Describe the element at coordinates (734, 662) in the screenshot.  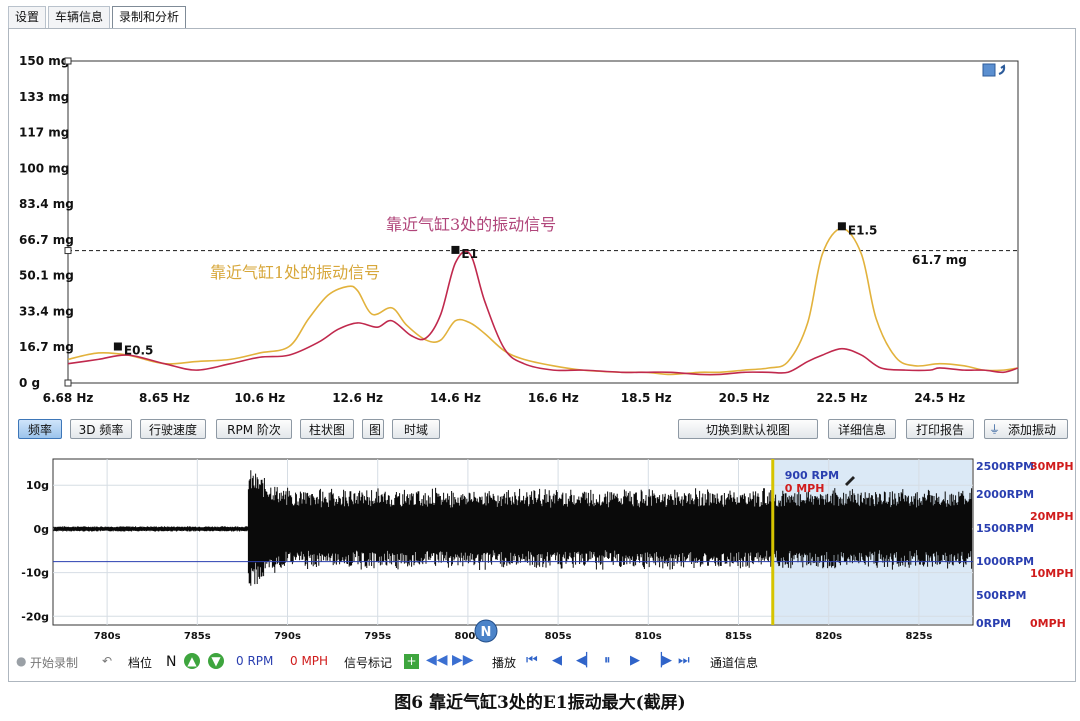
I see `channel-info-link: 通道信息` at that location.